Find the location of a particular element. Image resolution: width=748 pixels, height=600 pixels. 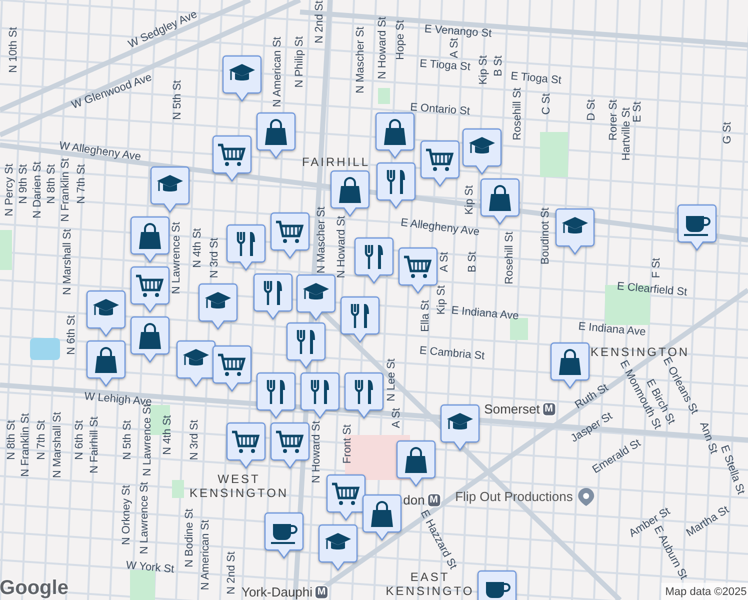

street-label: N 7th St is located at coordinates (42, 440).